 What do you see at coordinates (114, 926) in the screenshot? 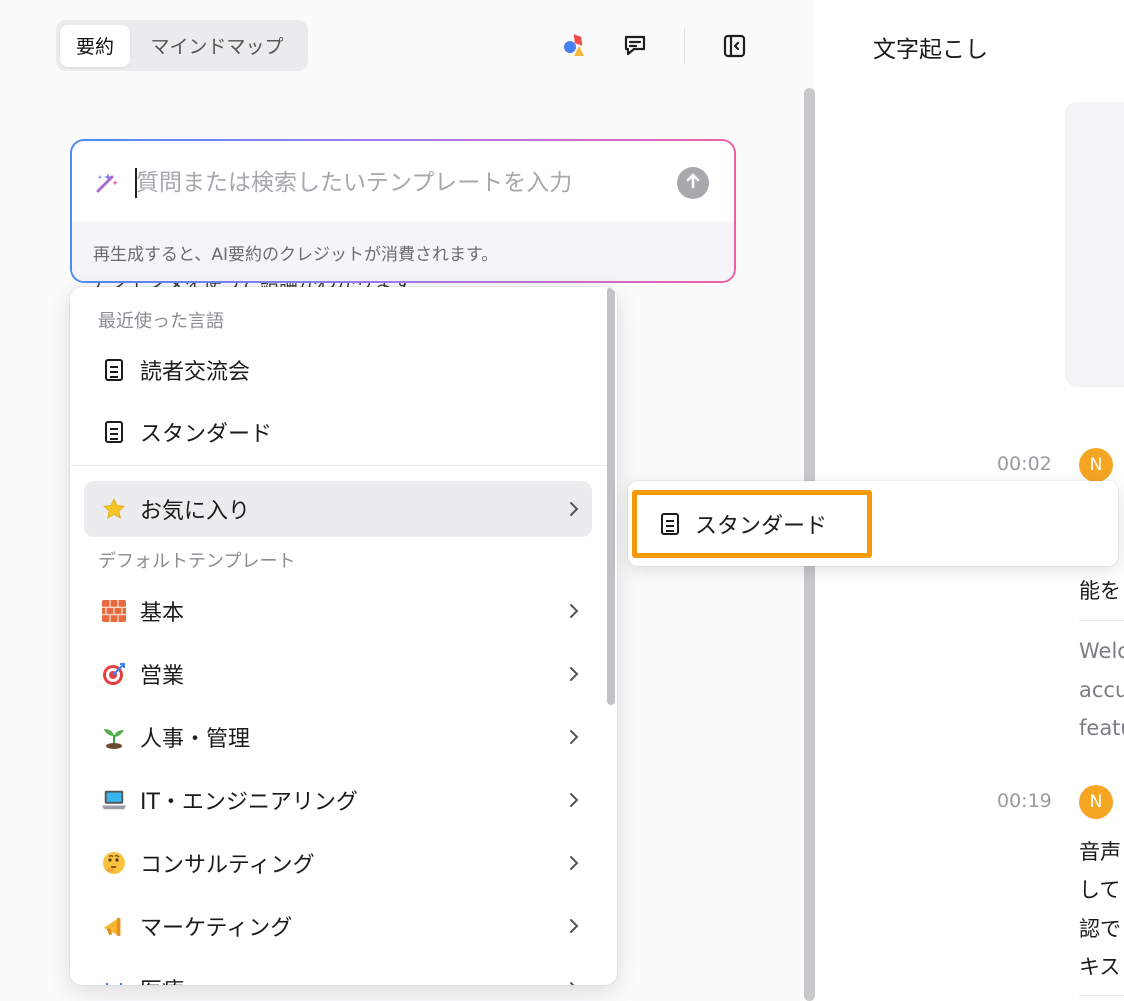
I see `megaphone-icon` at bounding box center [114, 926].